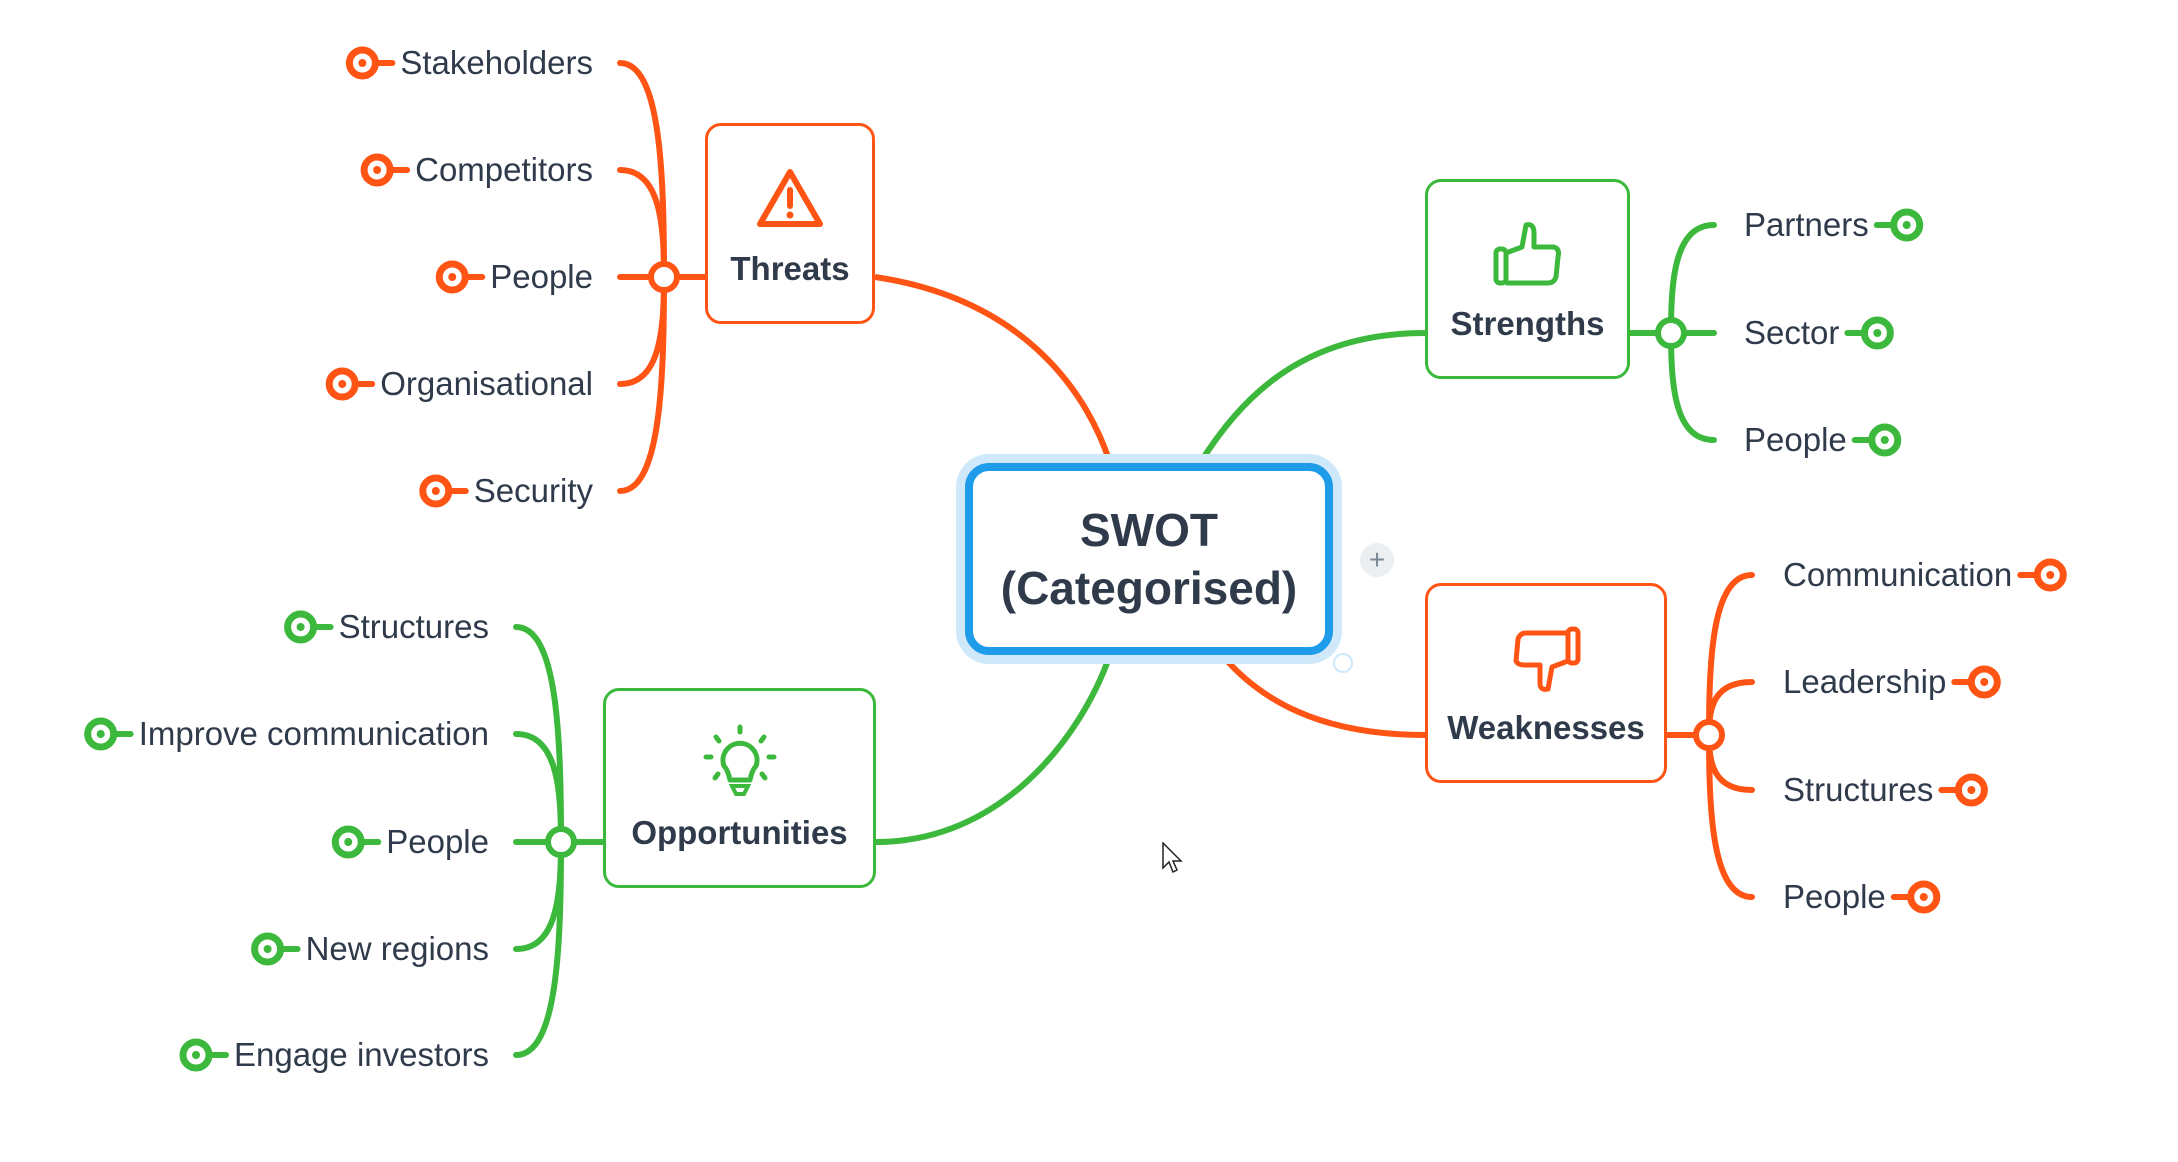 The width and height of the screenshot is (2178, 1162). Describe the element at coordinates (496, 63) in the screenshot. I see `threats-item: Stakeholders` at that location.